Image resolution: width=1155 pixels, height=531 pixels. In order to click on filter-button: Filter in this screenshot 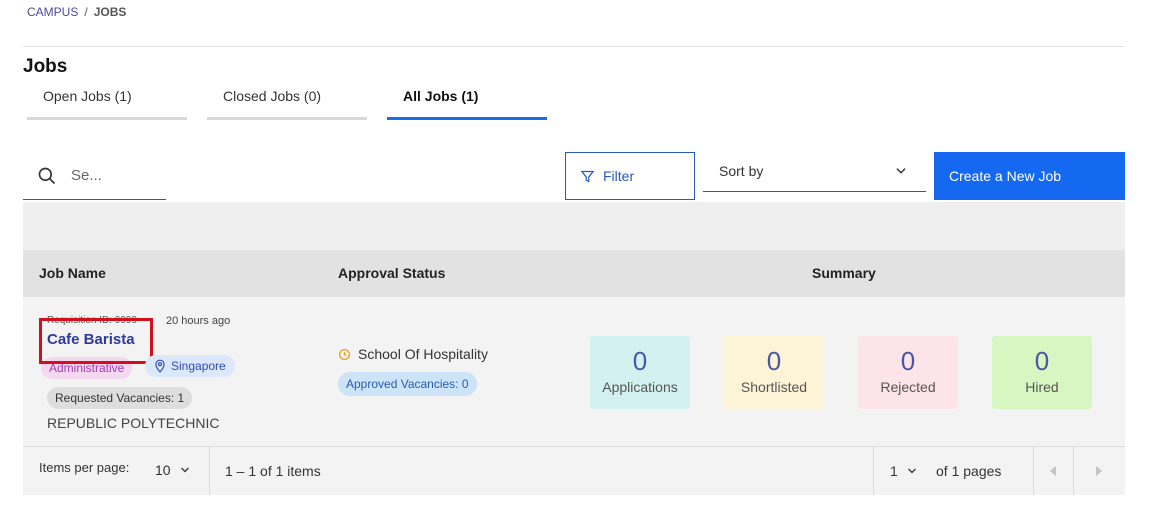, I will do `click(630, 176)`.